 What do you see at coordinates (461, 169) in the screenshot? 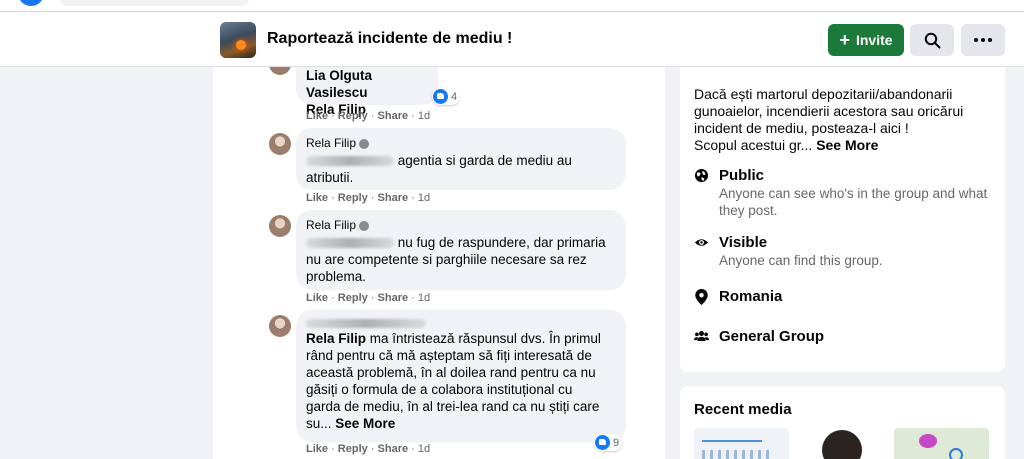
I see `comment-text: agentia si garda de mediu au atributii.` at bounding box center [461, 169].